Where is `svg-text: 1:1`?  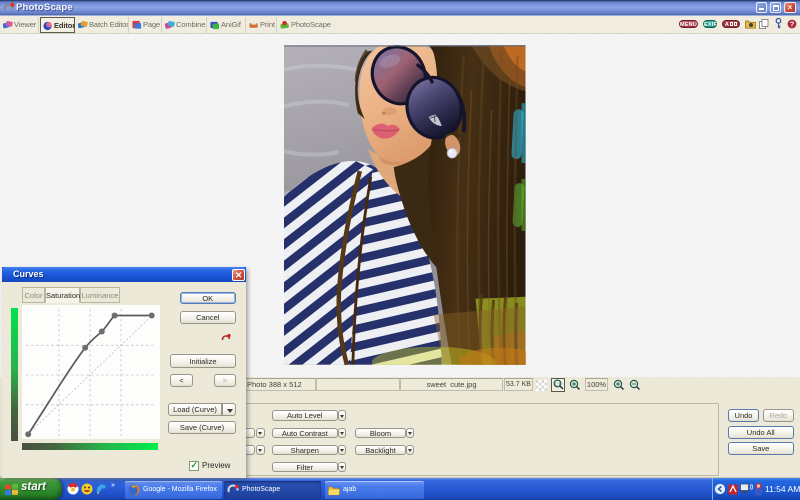
svg-text: 1:1 is located at coordinates (557, 383).